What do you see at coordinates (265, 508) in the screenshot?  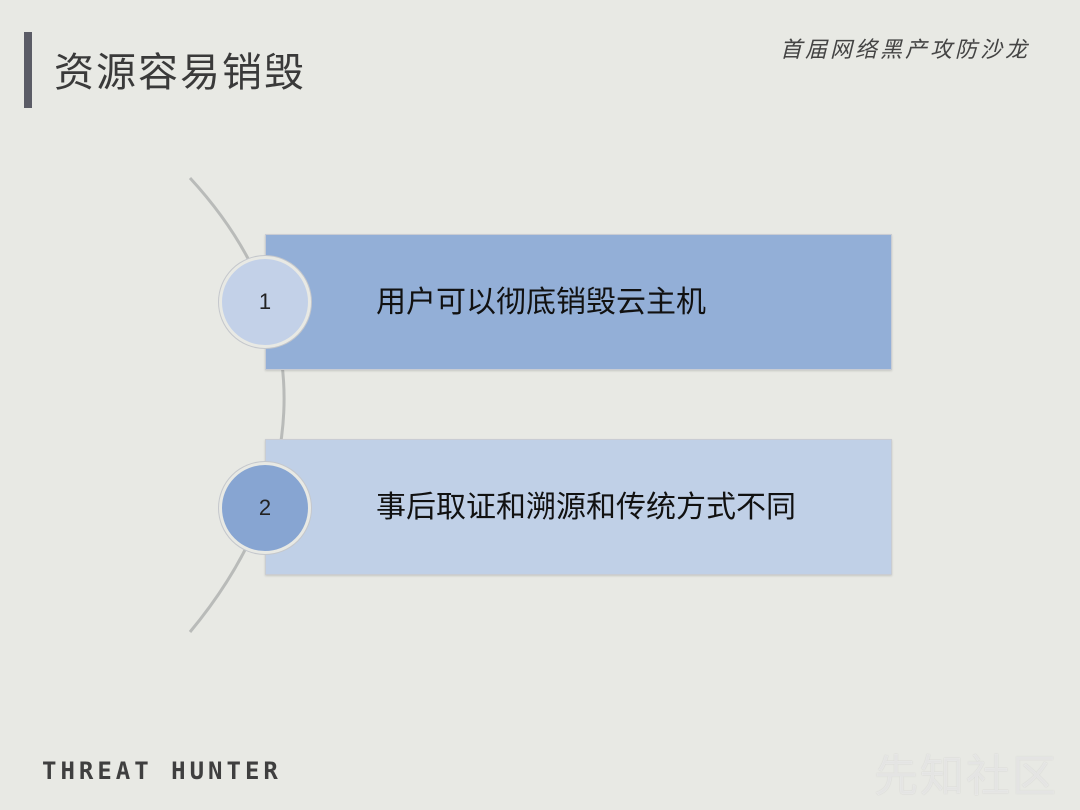 I see `list-item-2-number: 2` at bounding box center [265, 508].